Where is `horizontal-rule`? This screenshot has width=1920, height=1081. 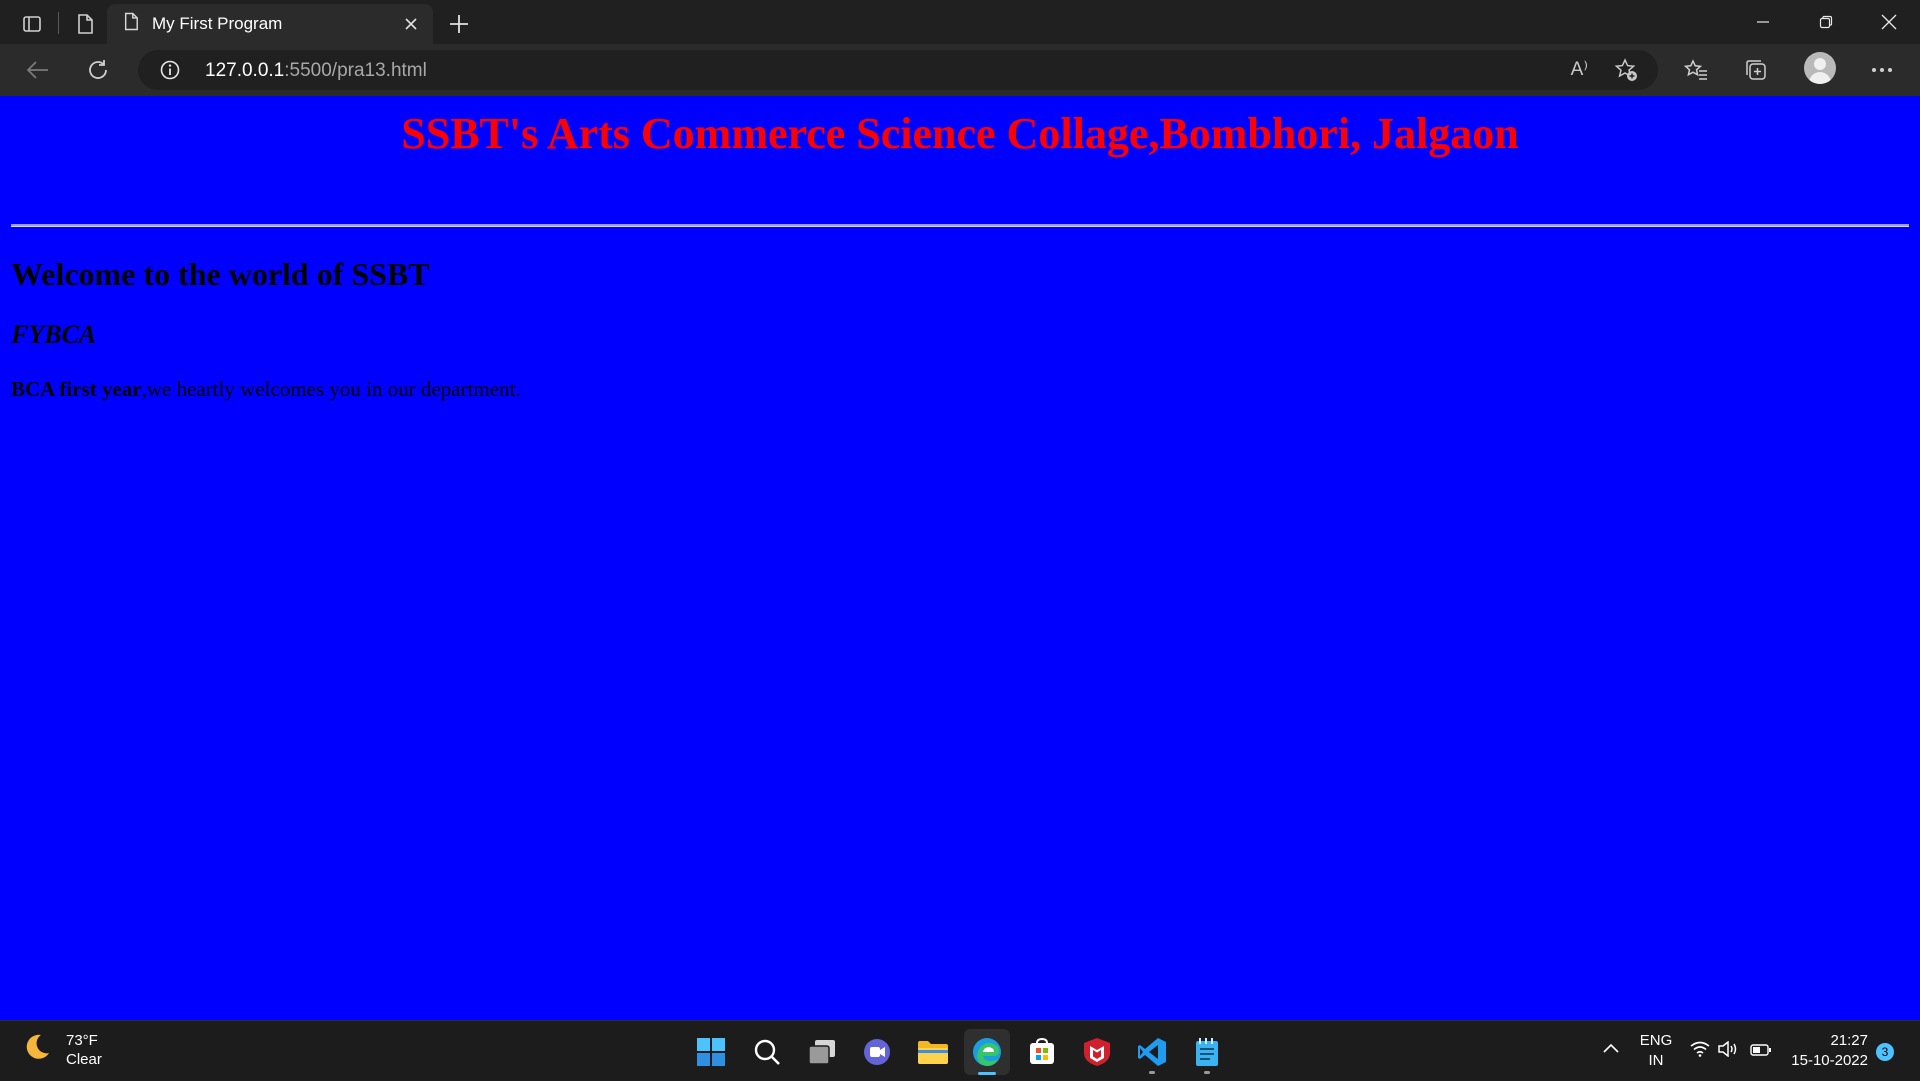
horizontal-rule is located at coordinates (960, 225).